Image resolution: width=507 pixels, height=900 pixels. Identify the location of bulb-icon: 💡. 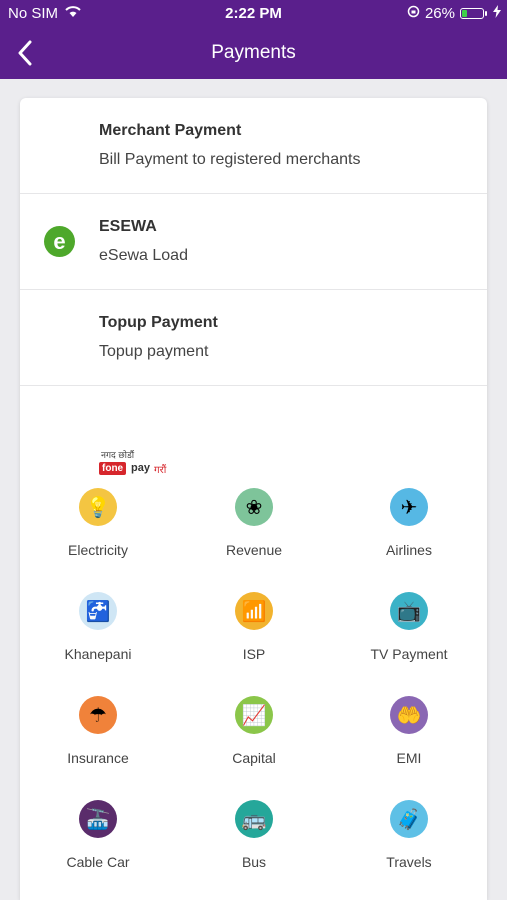
(98, 507).